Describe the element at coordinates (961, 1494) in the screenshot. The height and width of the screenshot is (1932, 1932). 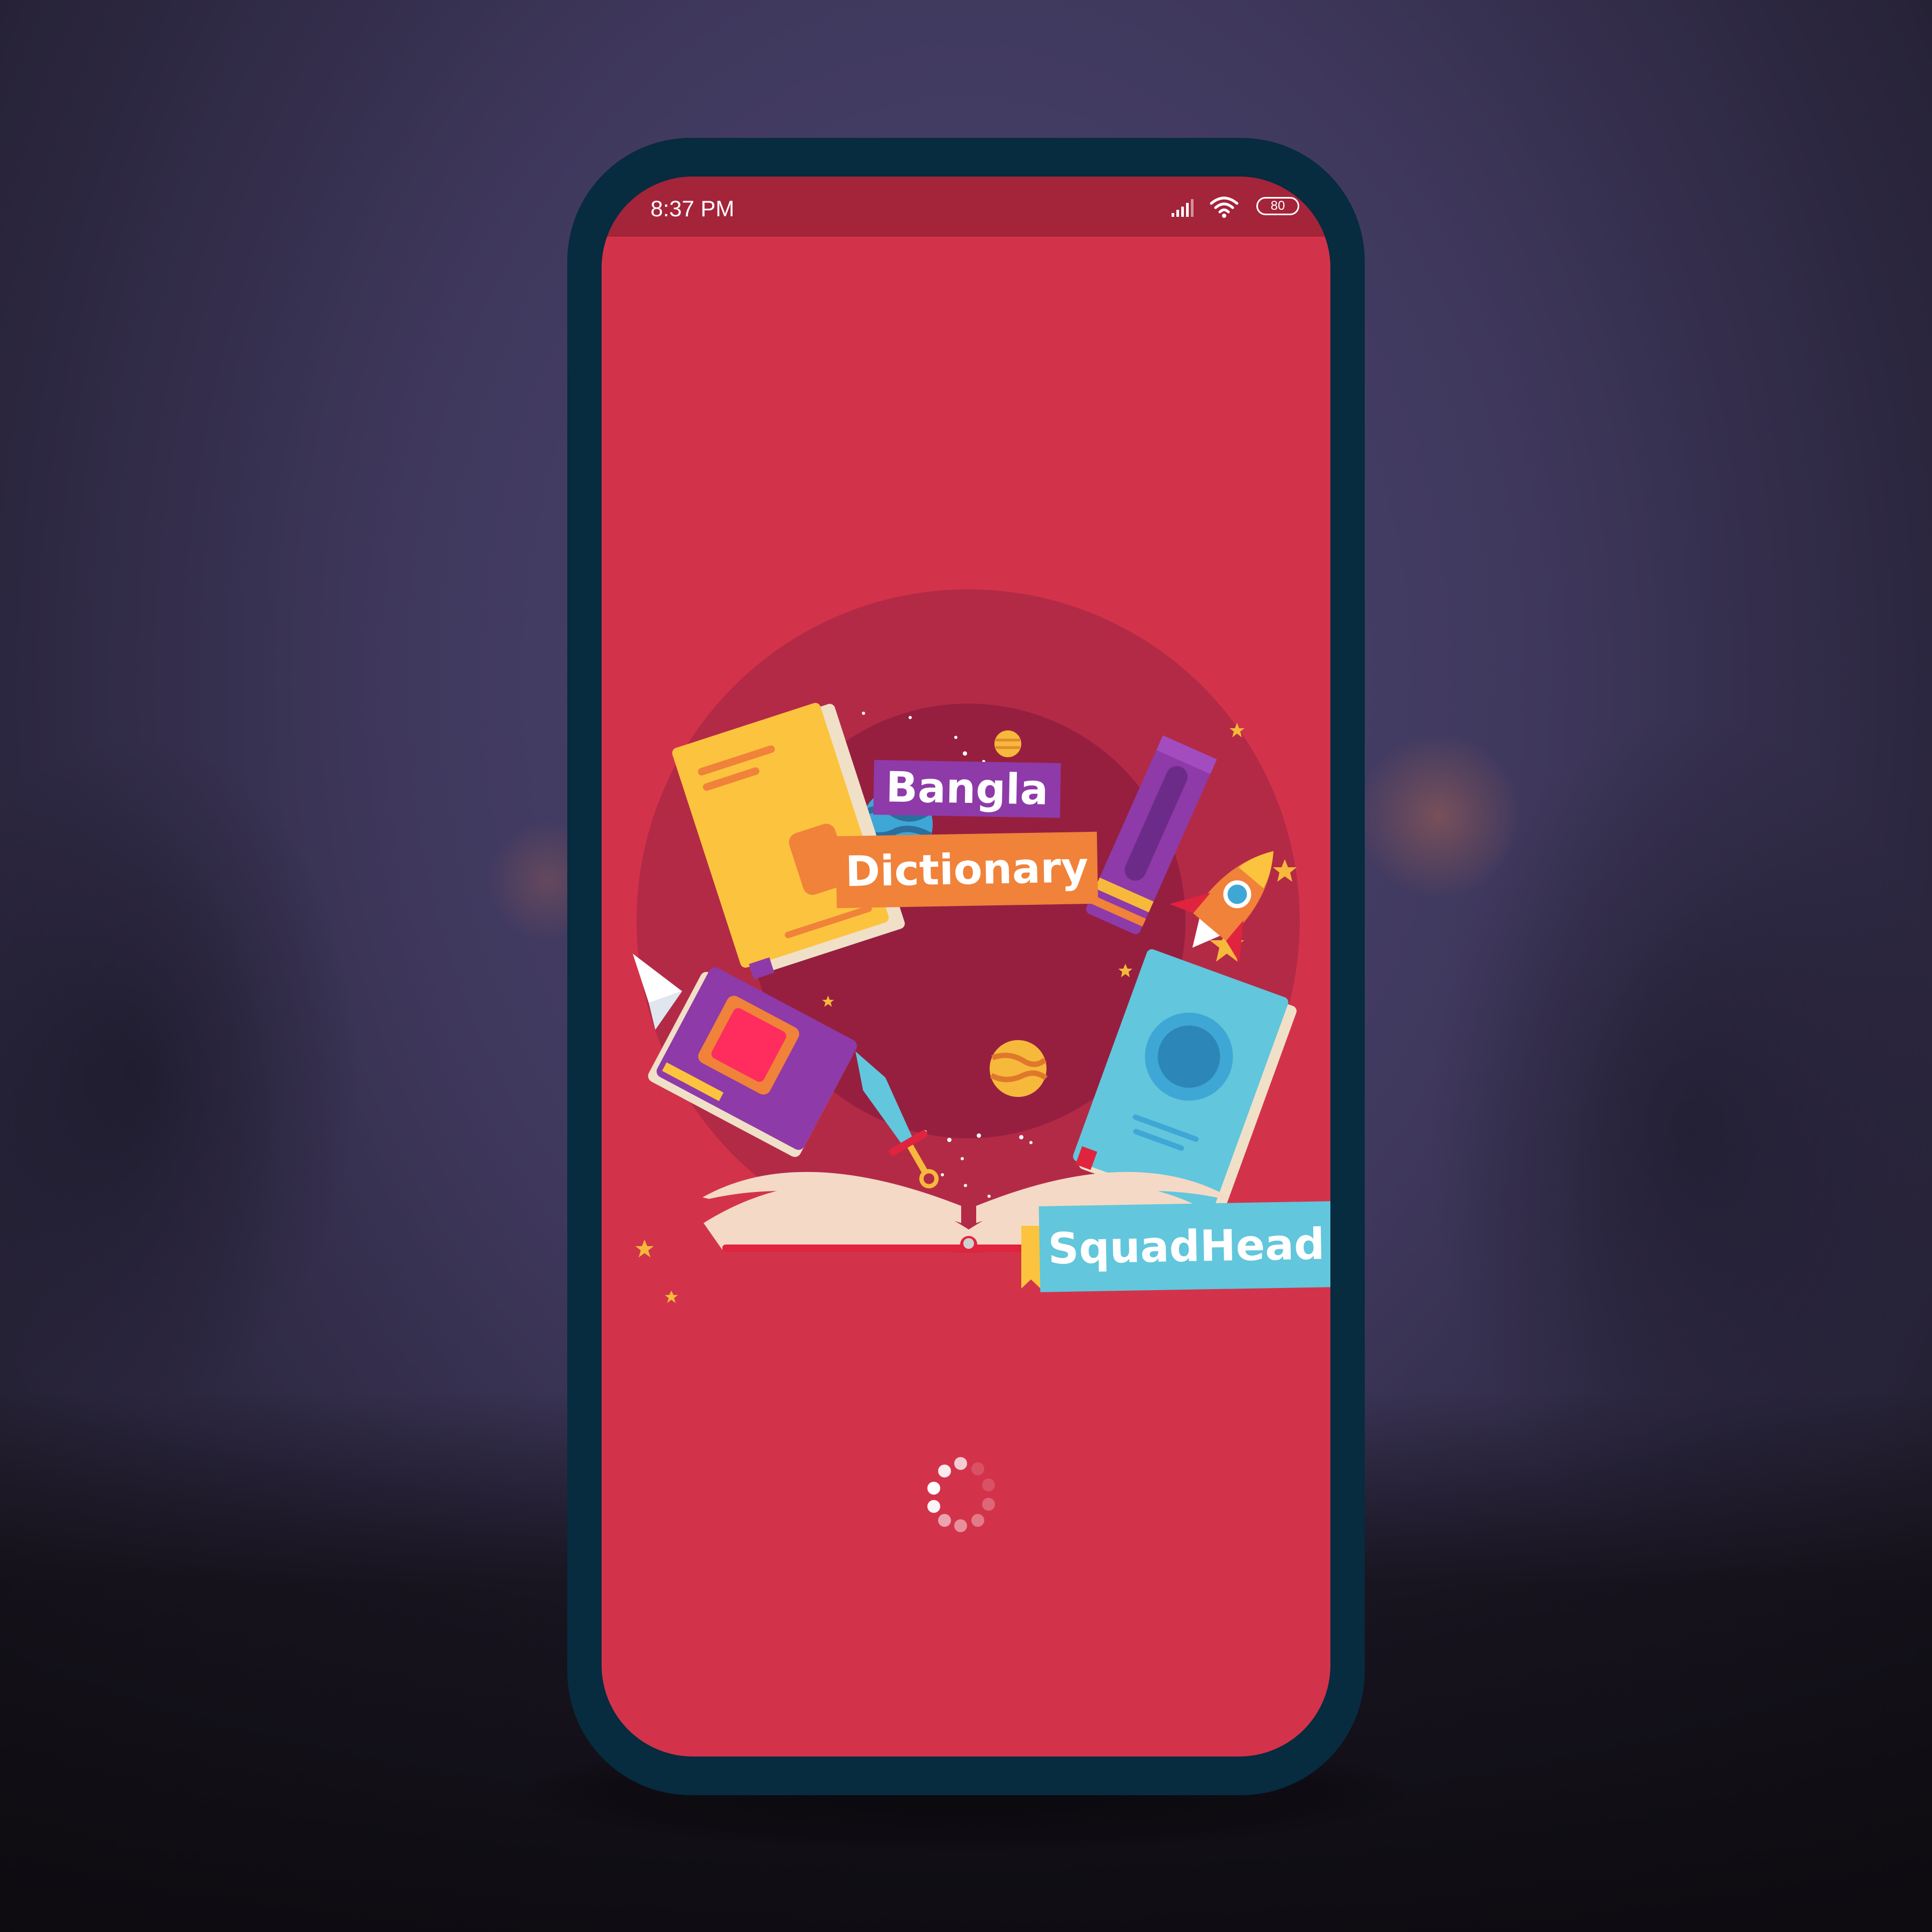
I see `loading-spinner-icon` at that location.